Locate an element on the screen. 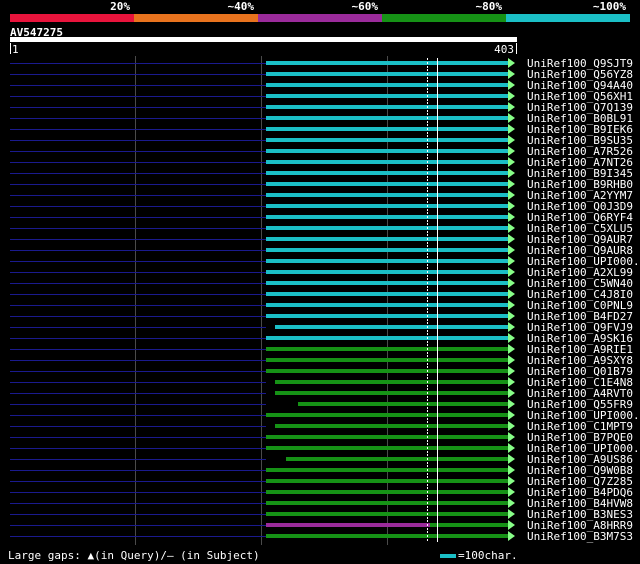  query-bar is located at coordinates (263, 39).